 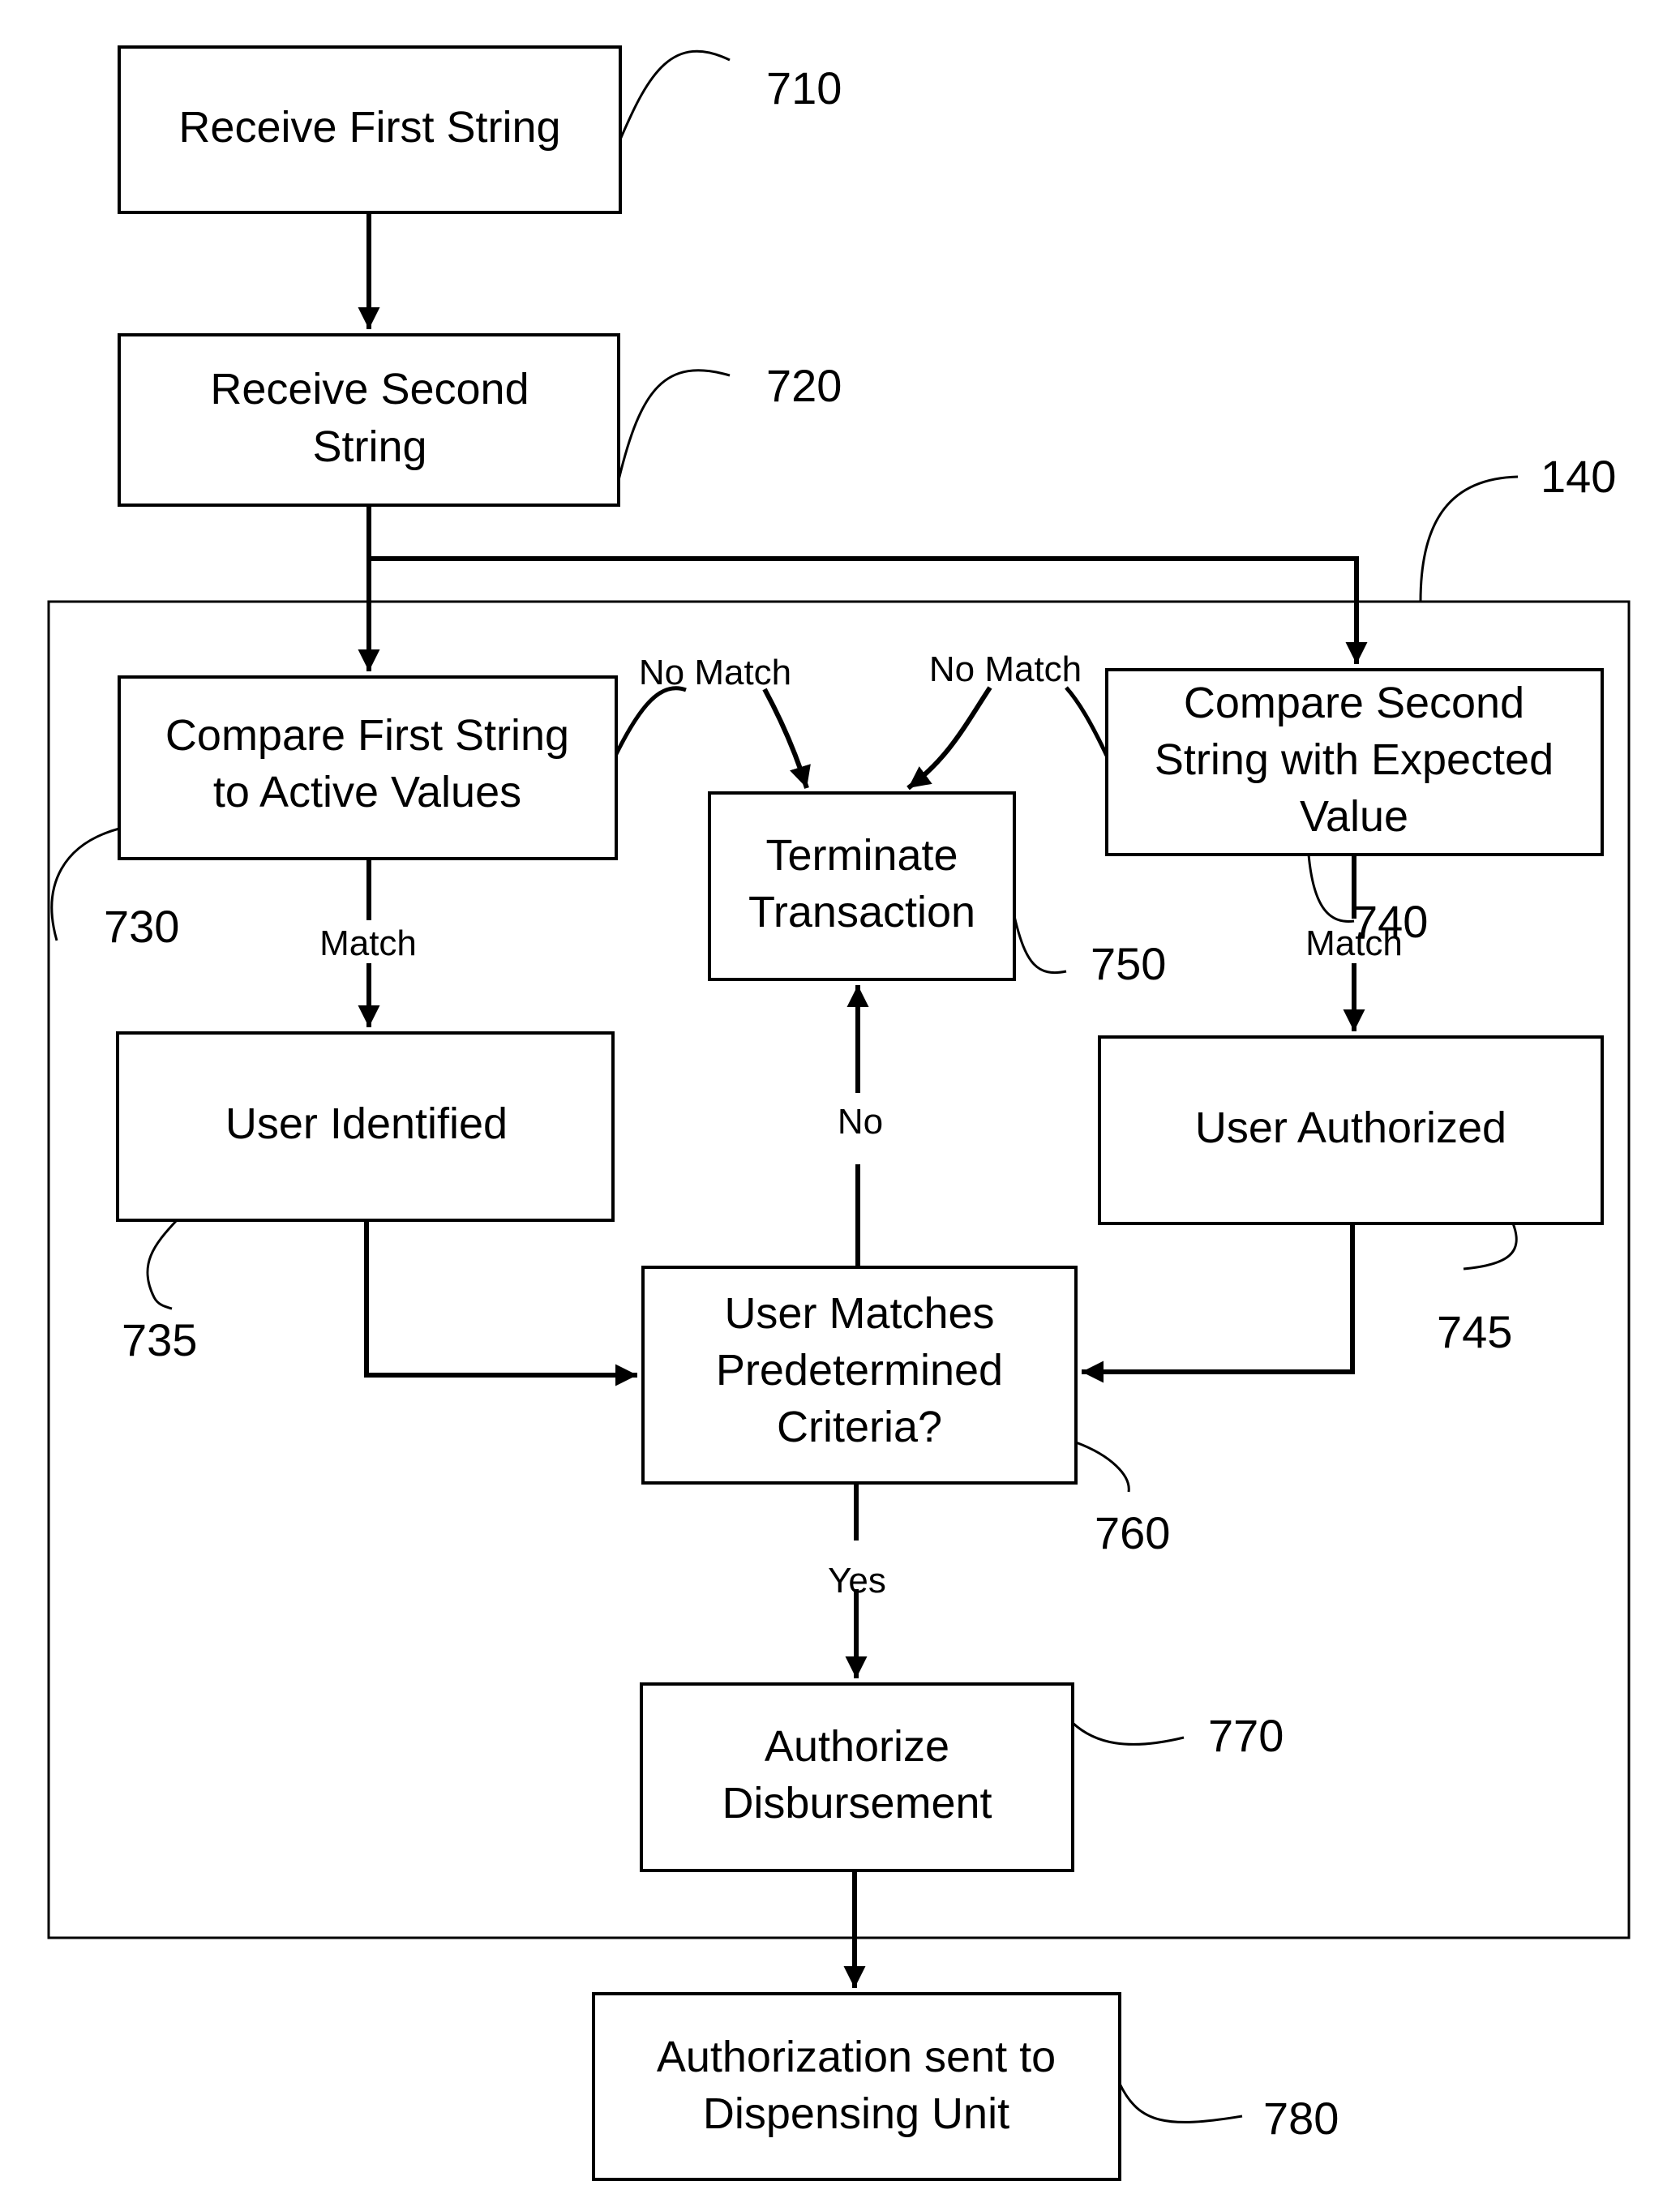 What do you see at coordinates (1129, 963) in the screenshot?
I see `ref-750: 750` at bounding box center [1129, 963].